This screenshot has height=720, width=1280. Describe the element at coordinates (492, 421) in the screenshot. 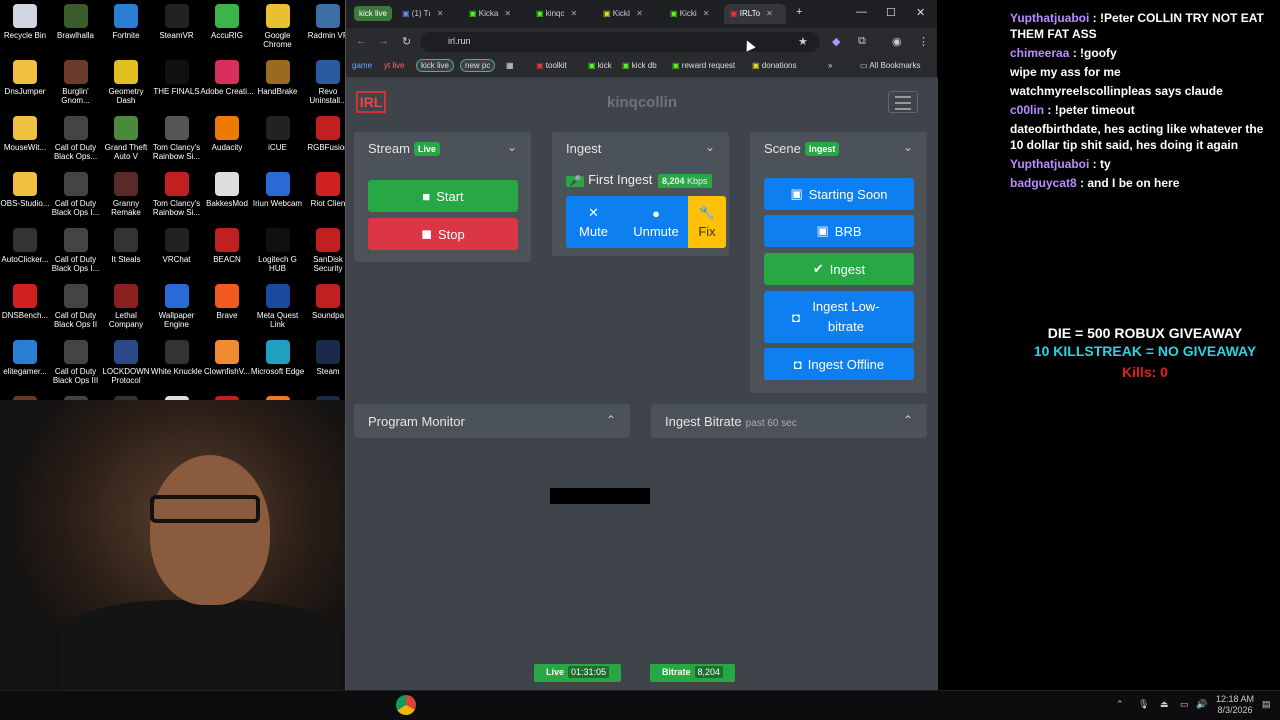

I see `program-monitor-header: Program Monitor ⌃` at that location.